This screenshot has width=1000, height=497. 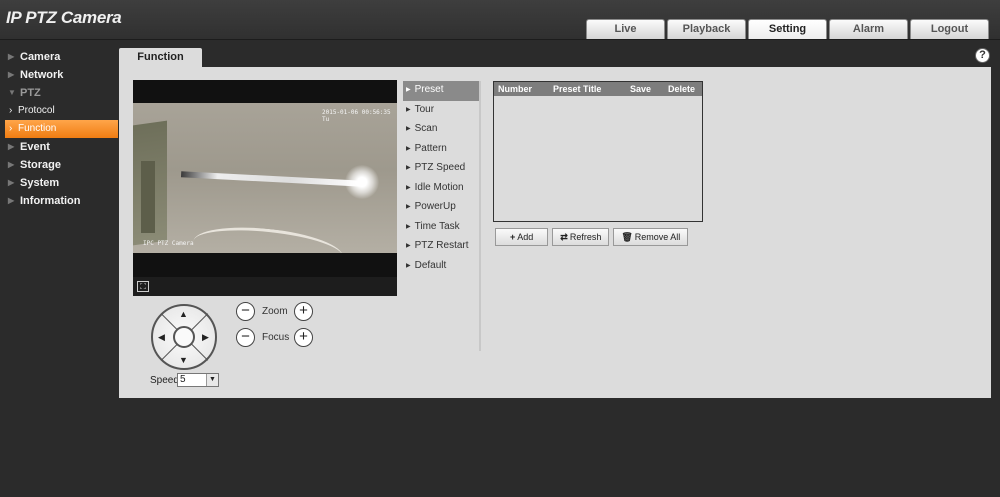 What do you see at coordinates (212, 380) in the screenshot?
I see `chevron-down-icon: ▼` at bounding box center [212, 380].